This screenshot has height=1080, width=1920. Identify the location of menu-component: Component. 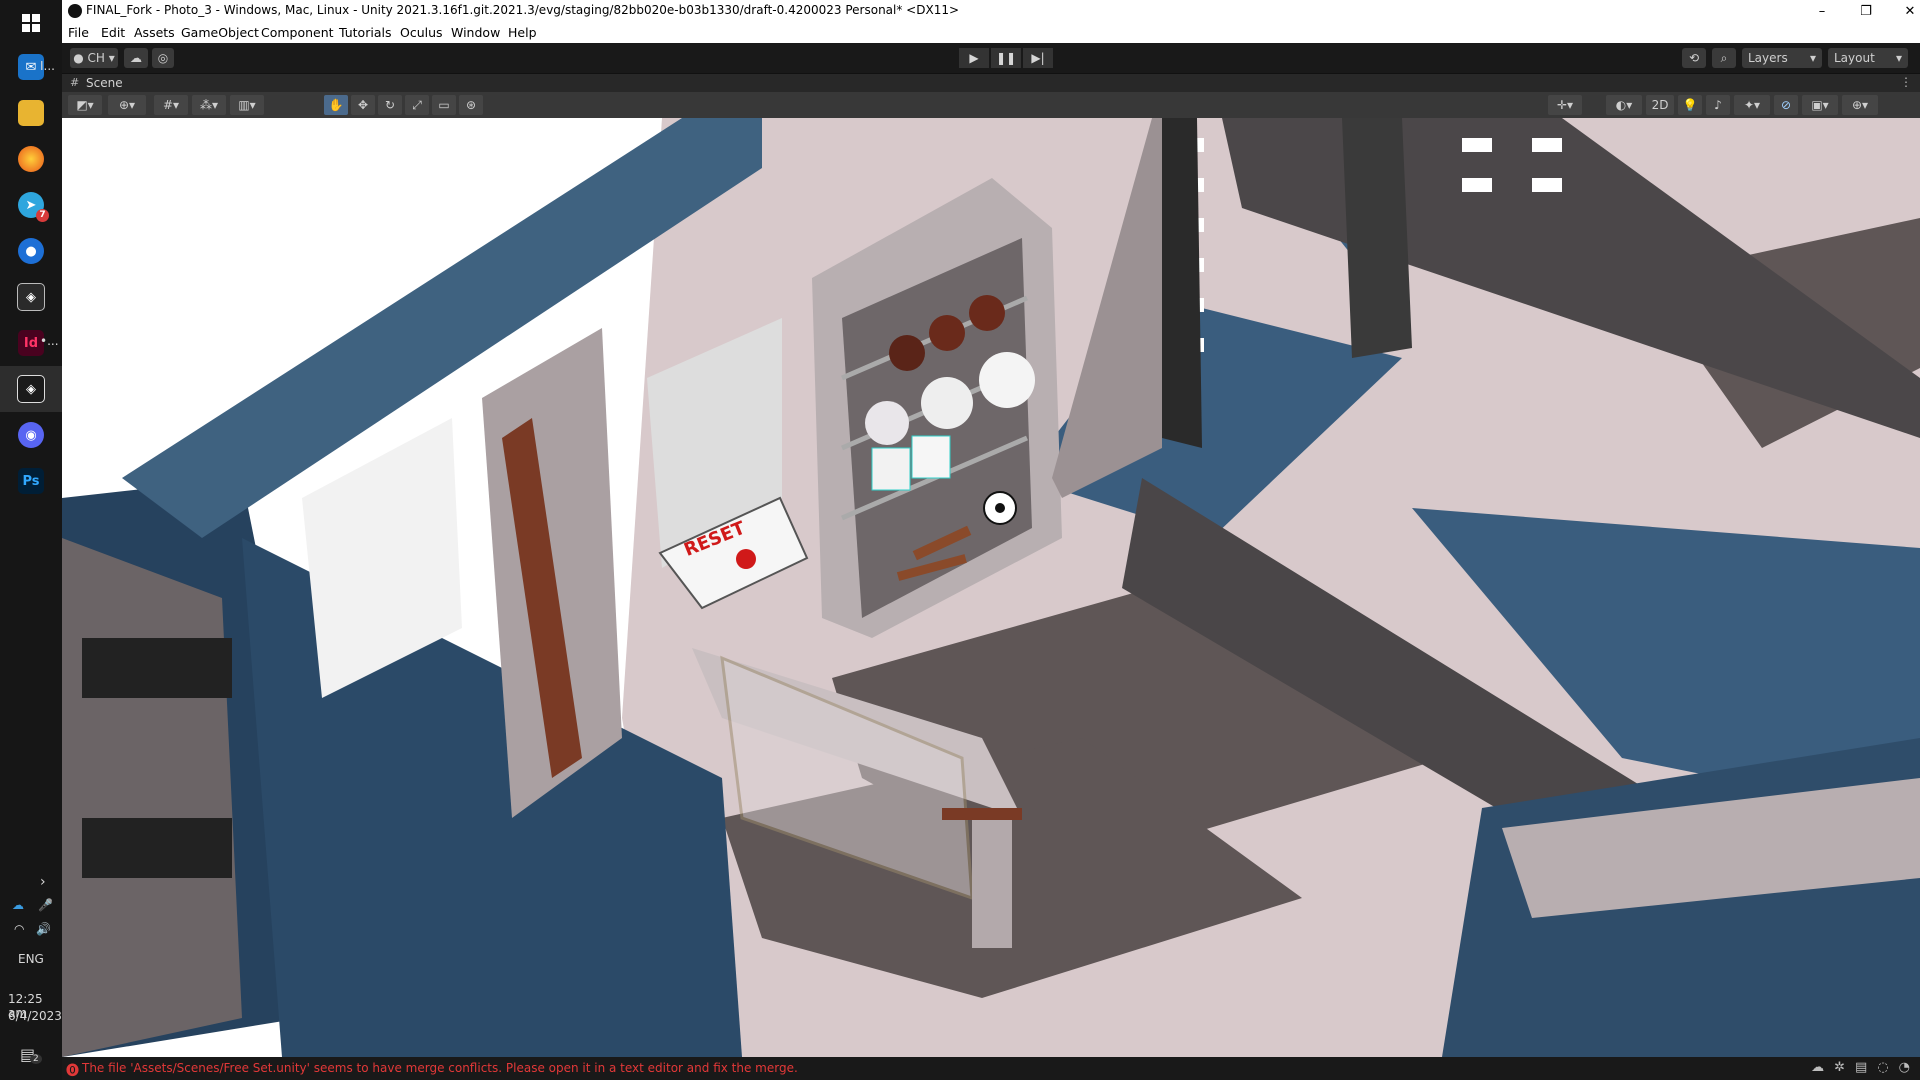
(297, 32).